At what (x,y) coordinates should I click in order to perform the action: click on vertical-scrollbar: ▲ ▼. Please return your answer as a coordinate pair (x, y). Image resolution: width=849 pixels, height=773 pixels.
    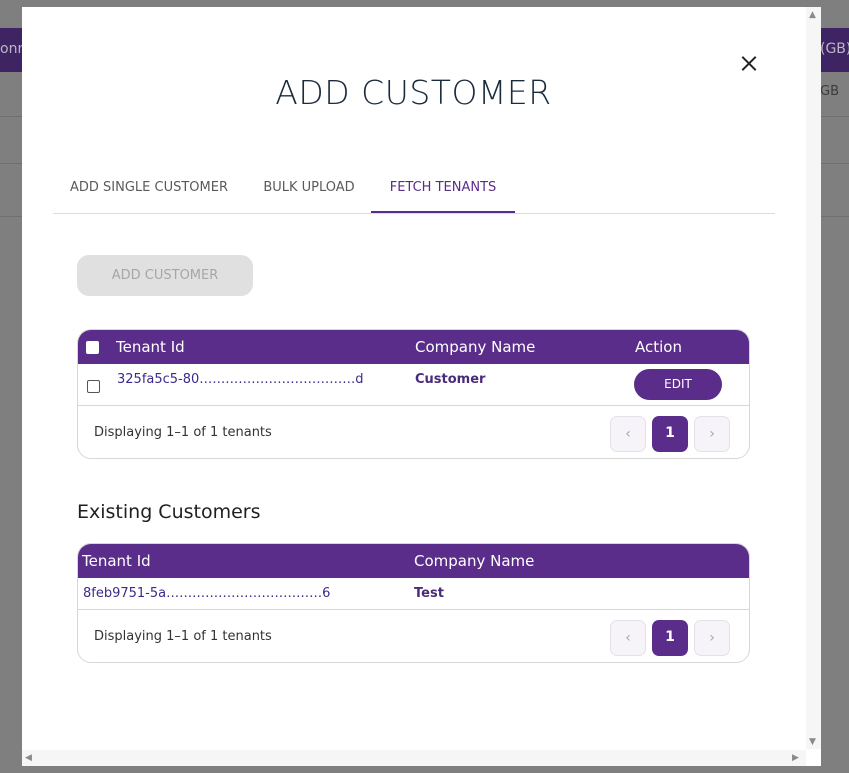
    Looking at the image, I should click on (813, 378).